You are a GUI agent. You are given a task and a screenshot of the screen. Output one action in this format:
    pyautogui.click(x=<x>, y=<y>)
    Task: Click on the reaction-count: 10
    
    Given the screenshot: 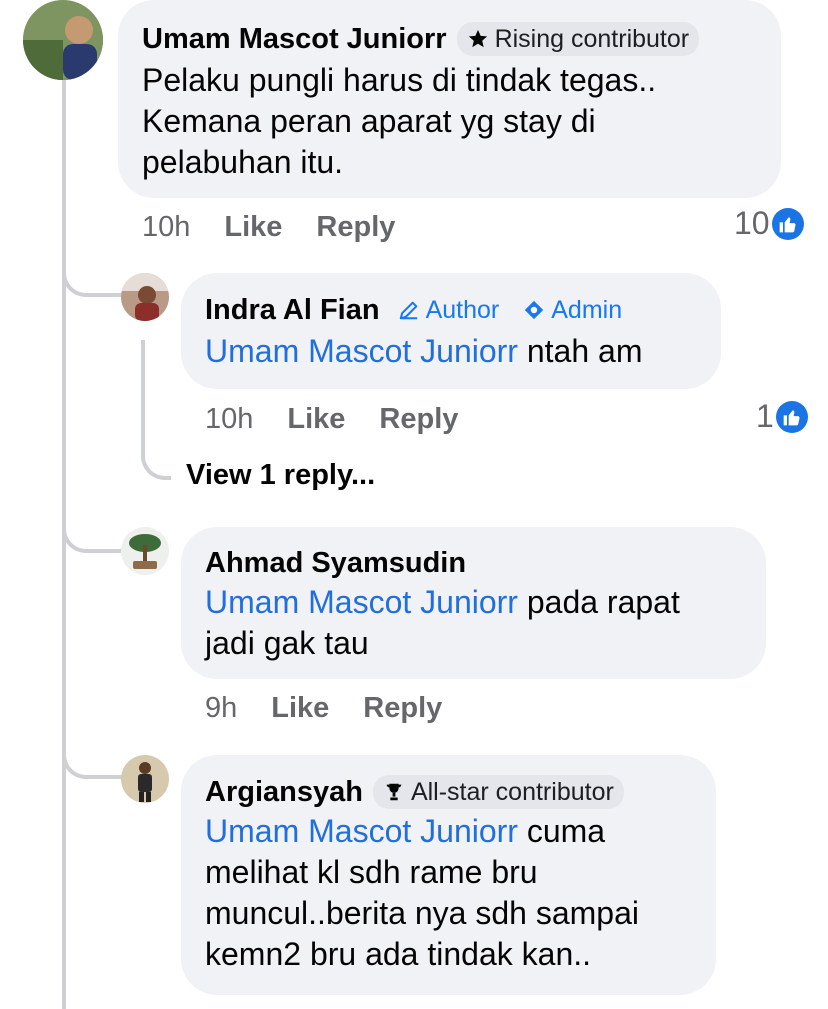 What is the action you would take?
    pyautogui.click(x=752, y=223)
    